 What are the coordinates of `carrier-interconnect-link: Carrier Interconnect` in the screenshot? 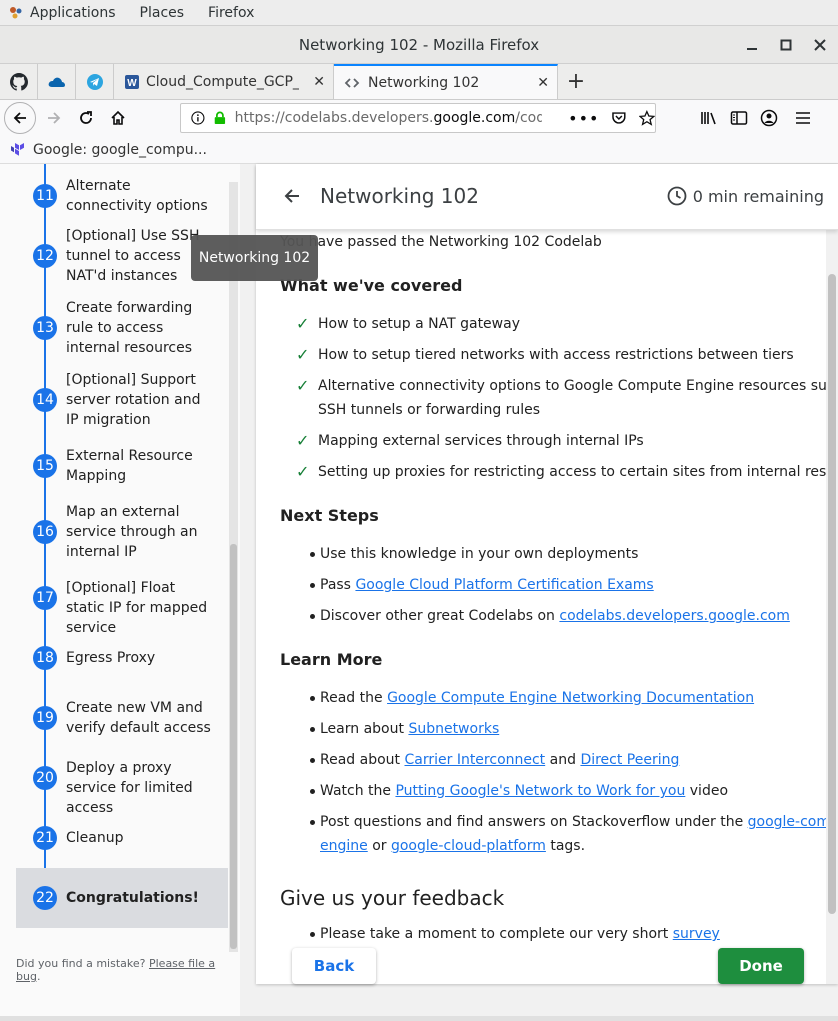 It's located at (474, 760).